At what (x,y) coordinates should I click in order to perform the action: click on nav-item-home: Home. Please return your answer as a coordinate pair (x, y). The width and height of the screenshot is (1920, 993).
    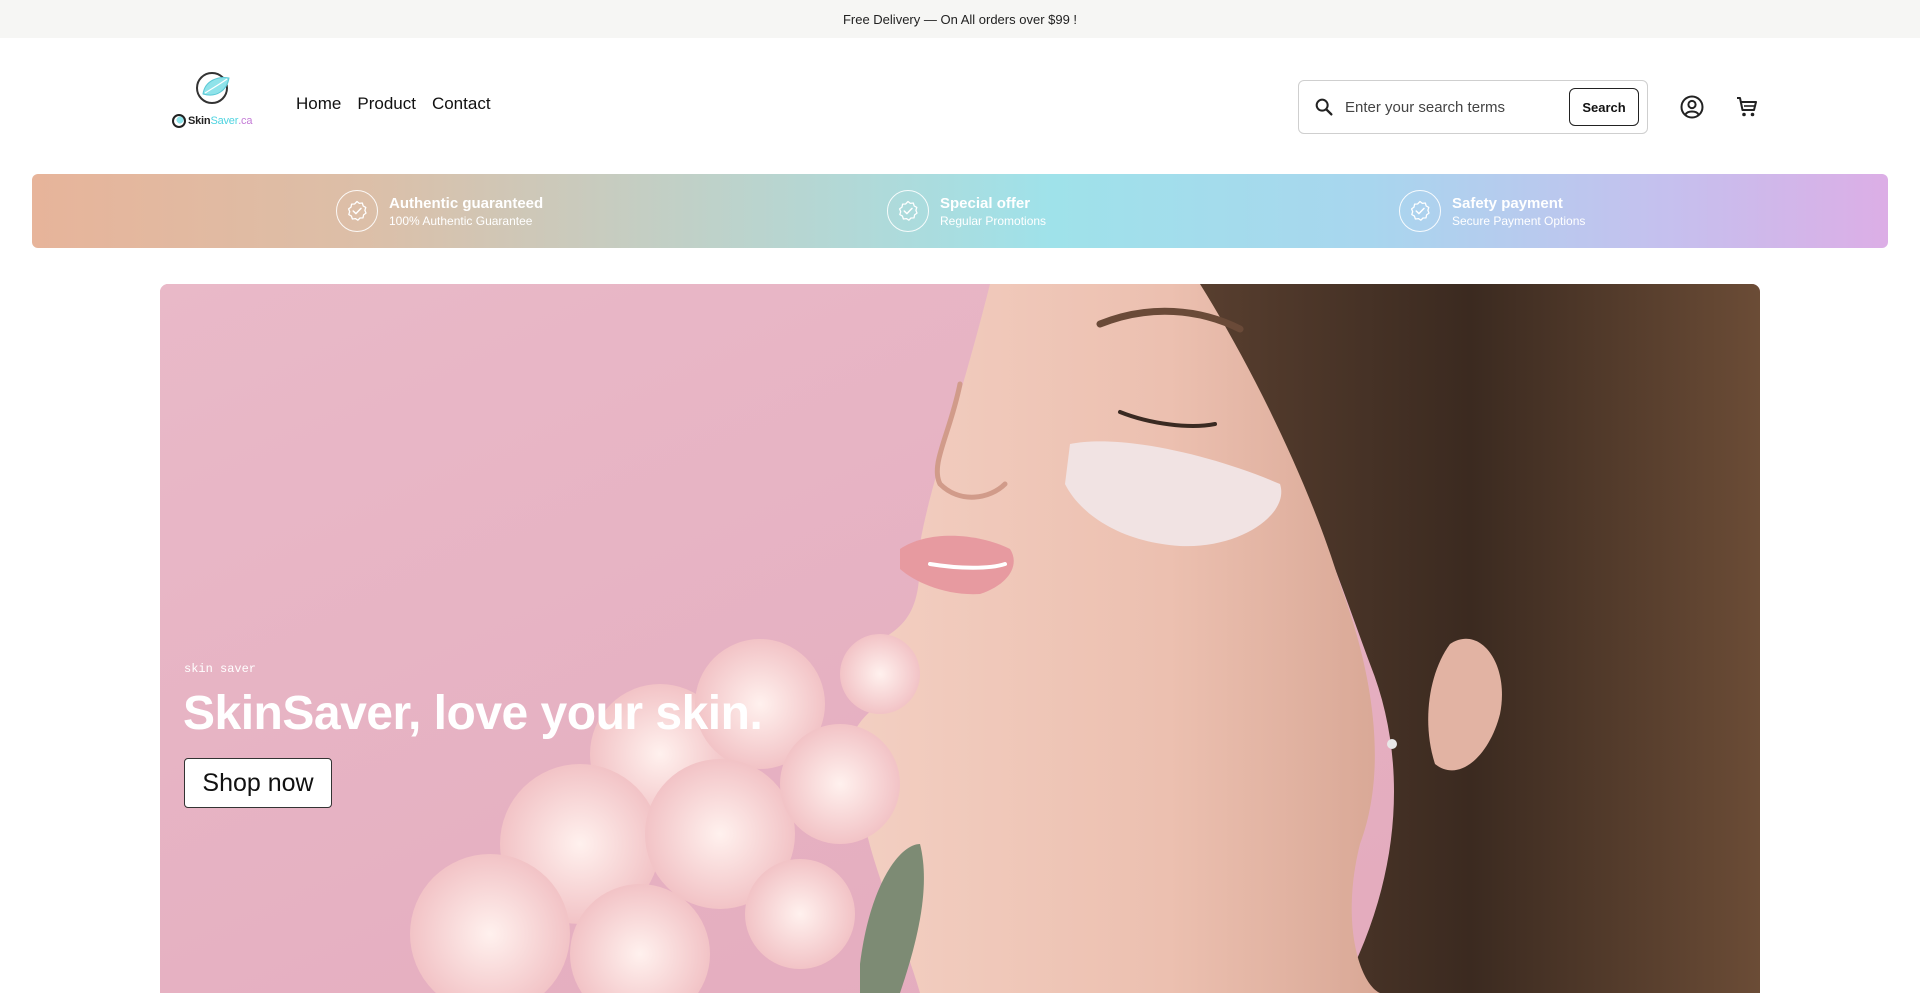
    Looking at the image, I should click on (318, 104).